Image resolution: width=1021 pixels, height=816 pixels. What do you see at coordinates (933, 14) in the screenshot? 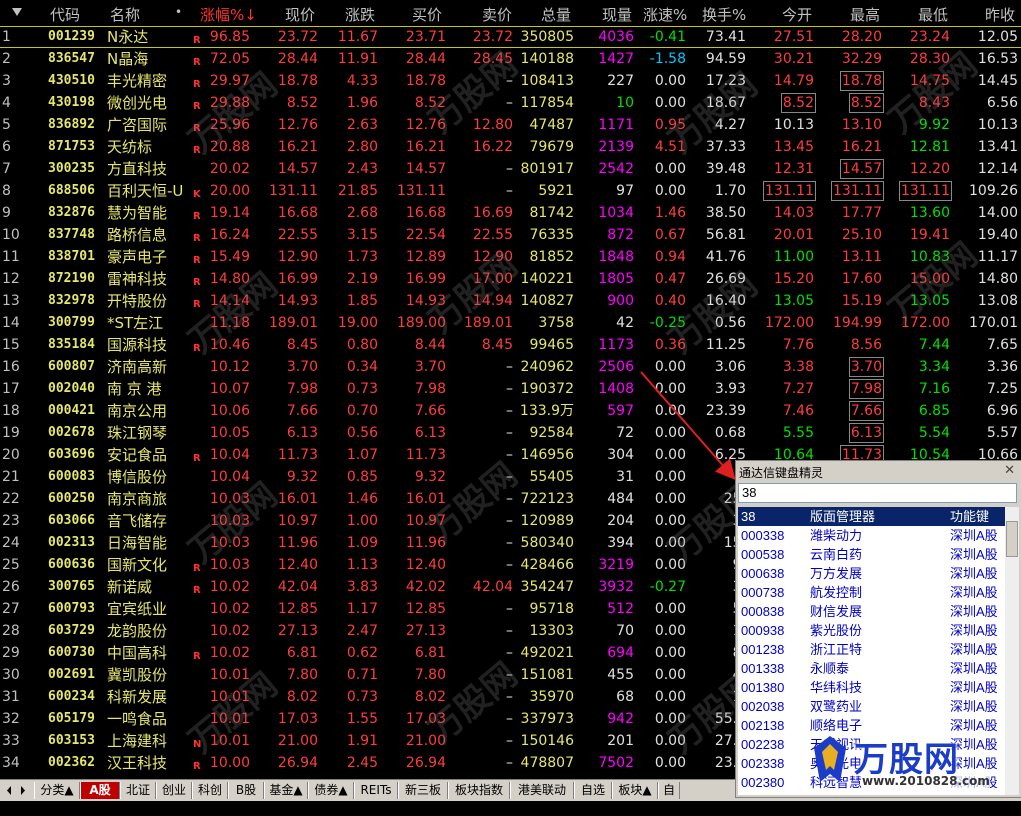
I see `header-low: 最低` at bounding box center [933, 14].